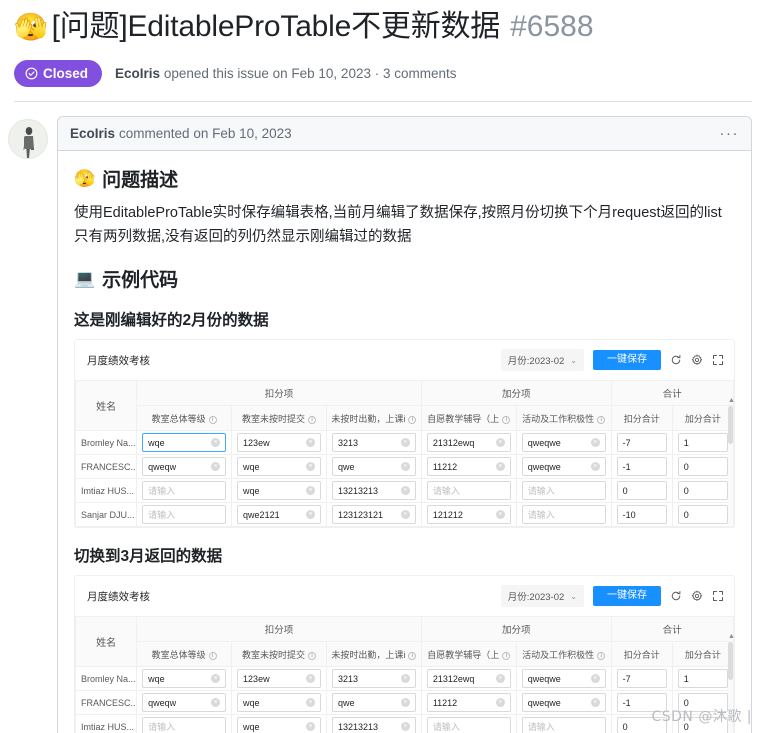  Describe the element at coordinates (641, 515) in the screenshot. I see `total-input: -10` at that location.